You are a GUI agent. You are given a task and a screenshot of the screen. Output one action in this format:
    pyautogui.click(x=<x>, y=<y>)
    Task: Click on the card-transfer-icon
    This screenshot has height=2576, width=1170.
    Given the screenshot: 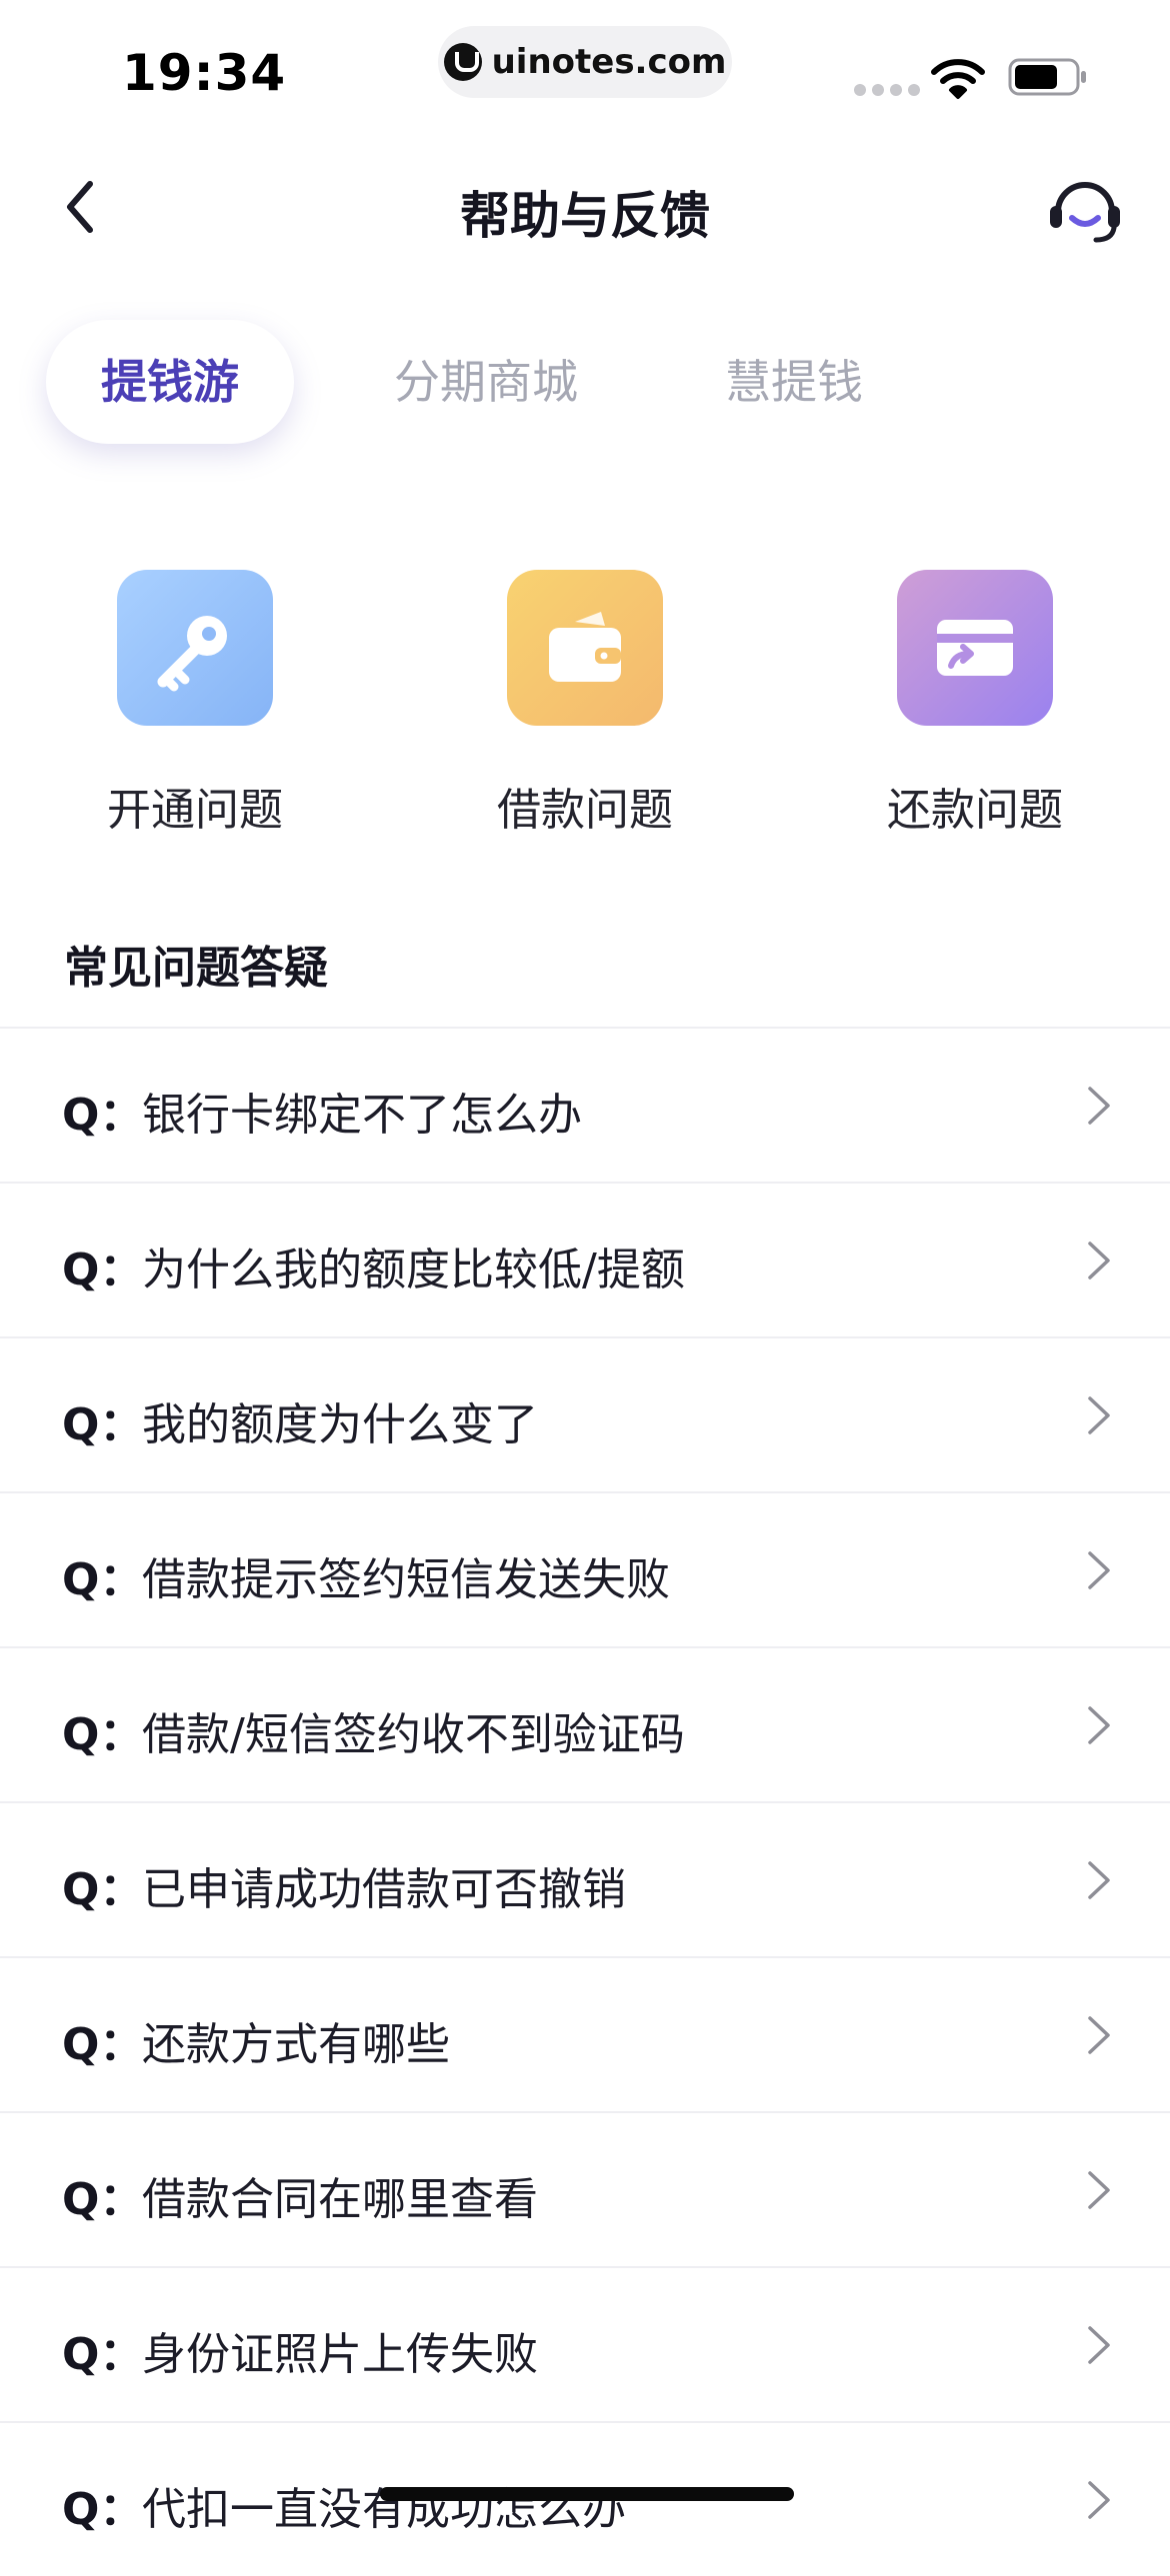 What is the action you would take?
    pyautogui.click(x=975, y=648)
    